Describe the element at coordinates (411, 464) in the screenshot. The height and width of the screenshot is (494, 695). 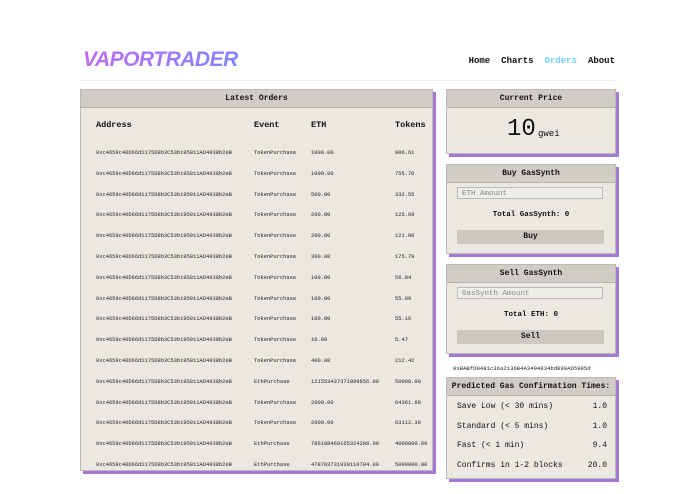
I see `row-tokens: 5000000.00` at that location.